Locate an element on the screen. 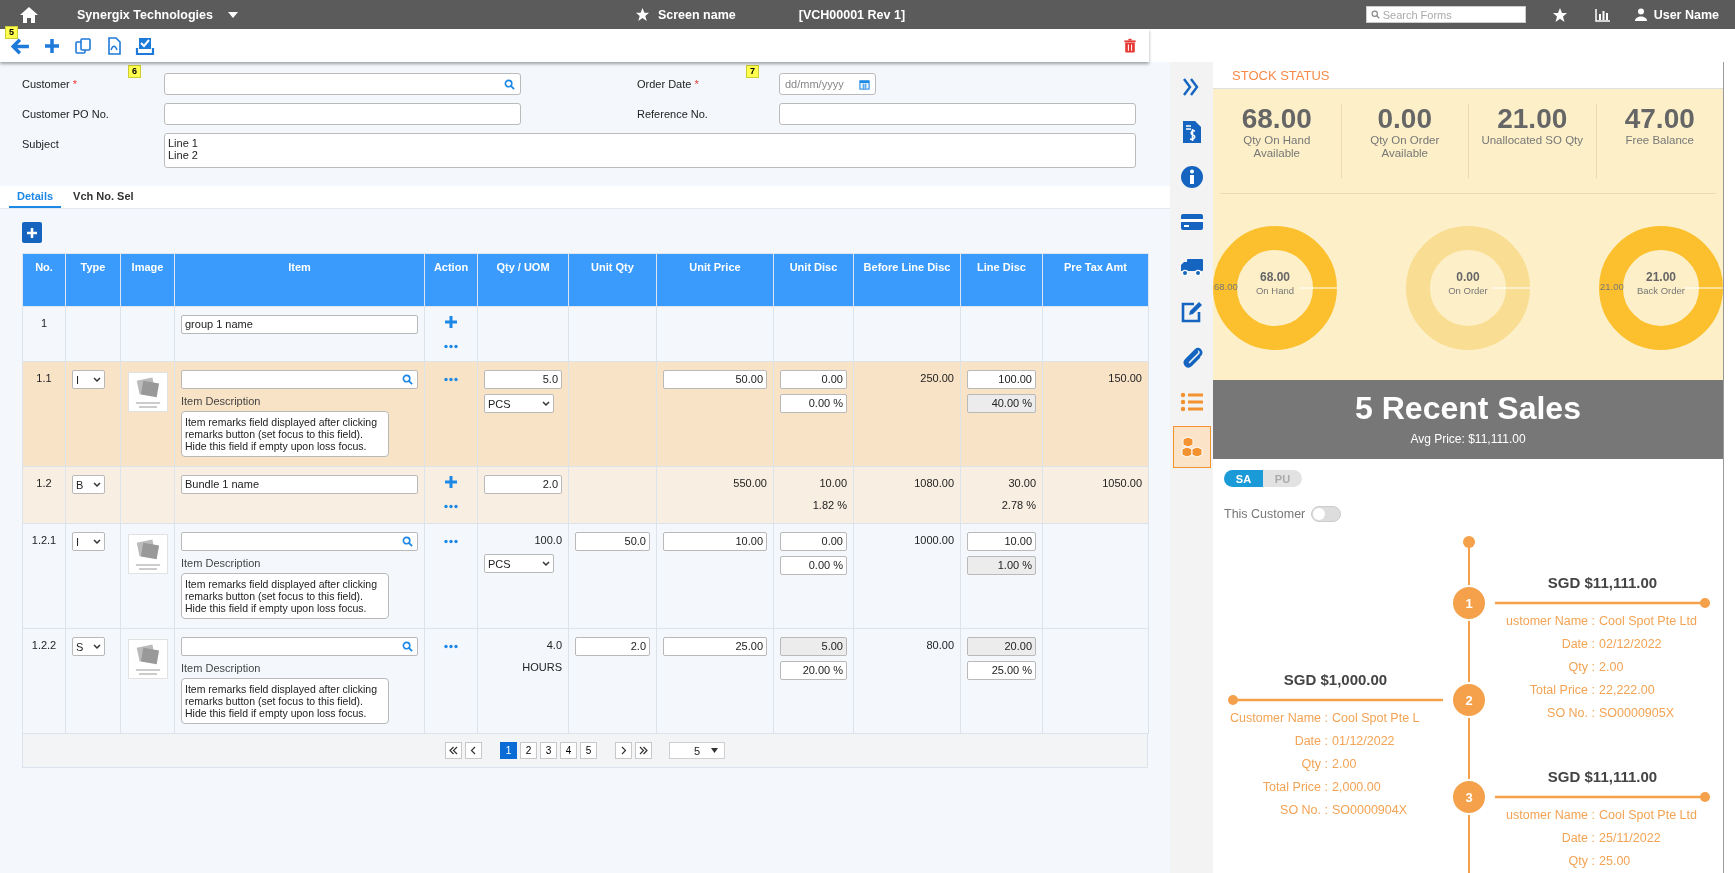  add-row-button is located at coordinates (32, 232).